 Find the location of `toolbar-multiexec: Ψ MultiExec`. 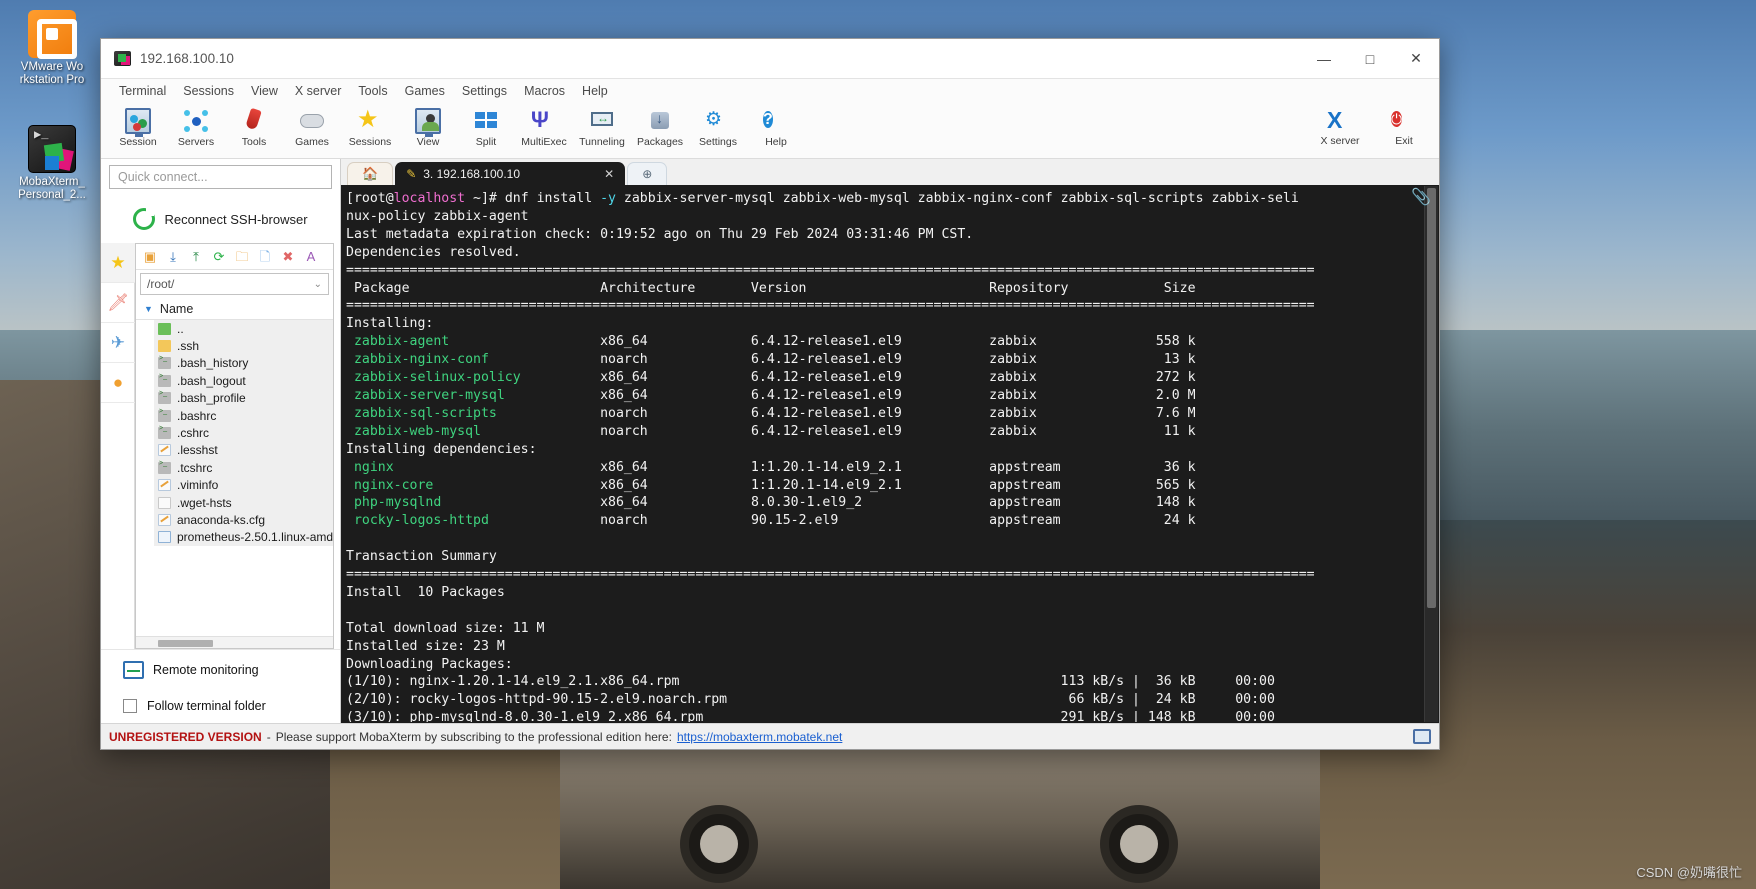

toolbar-multiexec: Ψ MultiExec is located at coordinates (544, 127).